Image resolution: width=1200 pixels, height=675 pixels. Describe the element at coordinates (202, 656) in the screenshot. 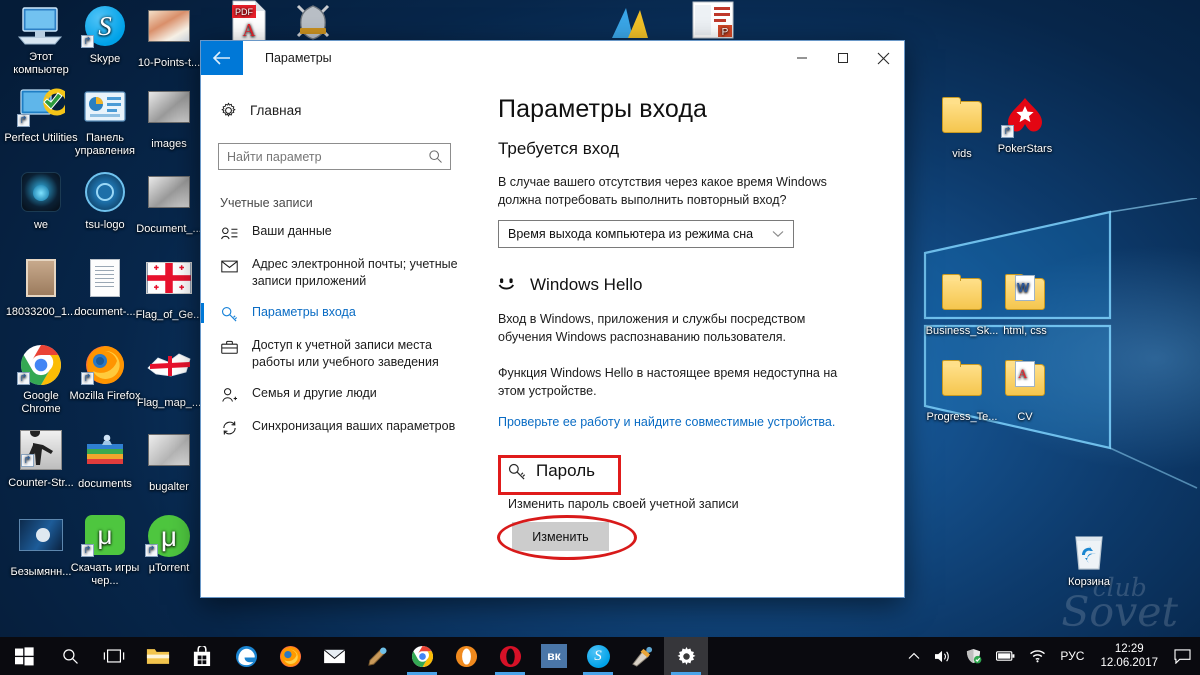

I see `store-button` at that location.